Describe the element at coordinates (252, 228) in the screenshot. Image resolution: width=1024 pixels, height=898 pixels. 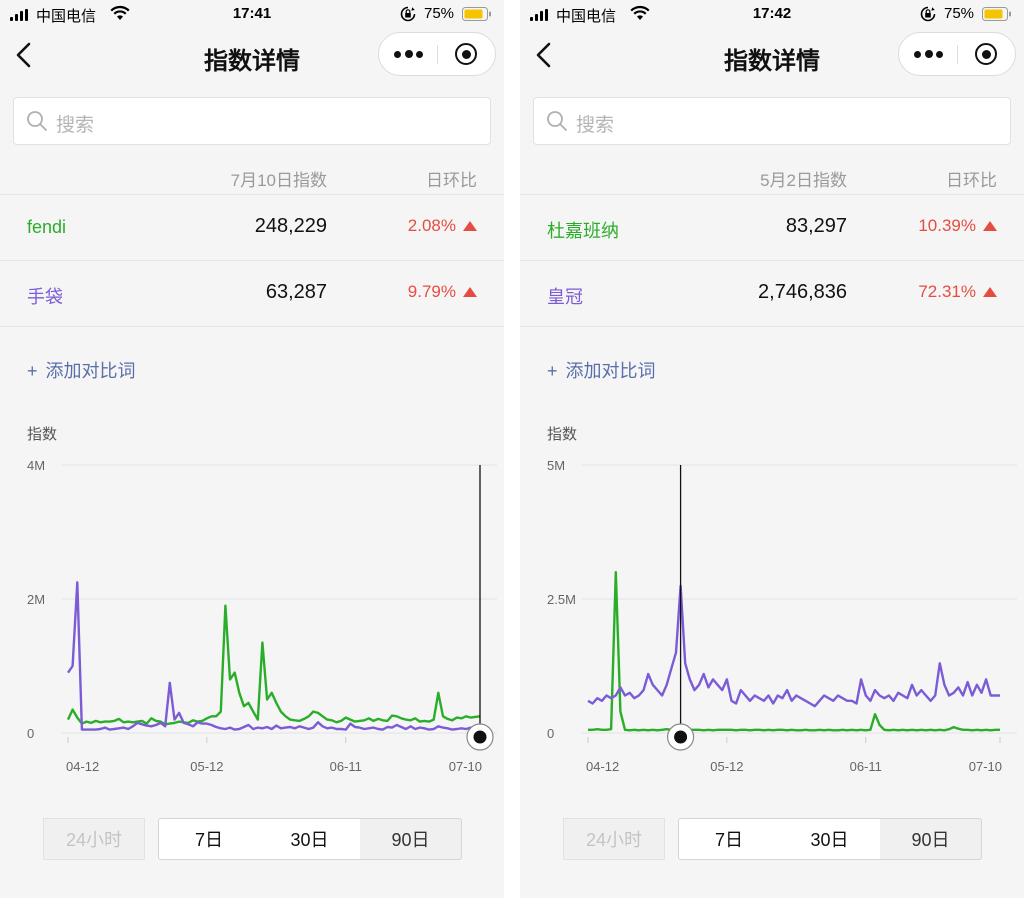
I see `keyword-row: fendi 248,229 2.08%` at that location.